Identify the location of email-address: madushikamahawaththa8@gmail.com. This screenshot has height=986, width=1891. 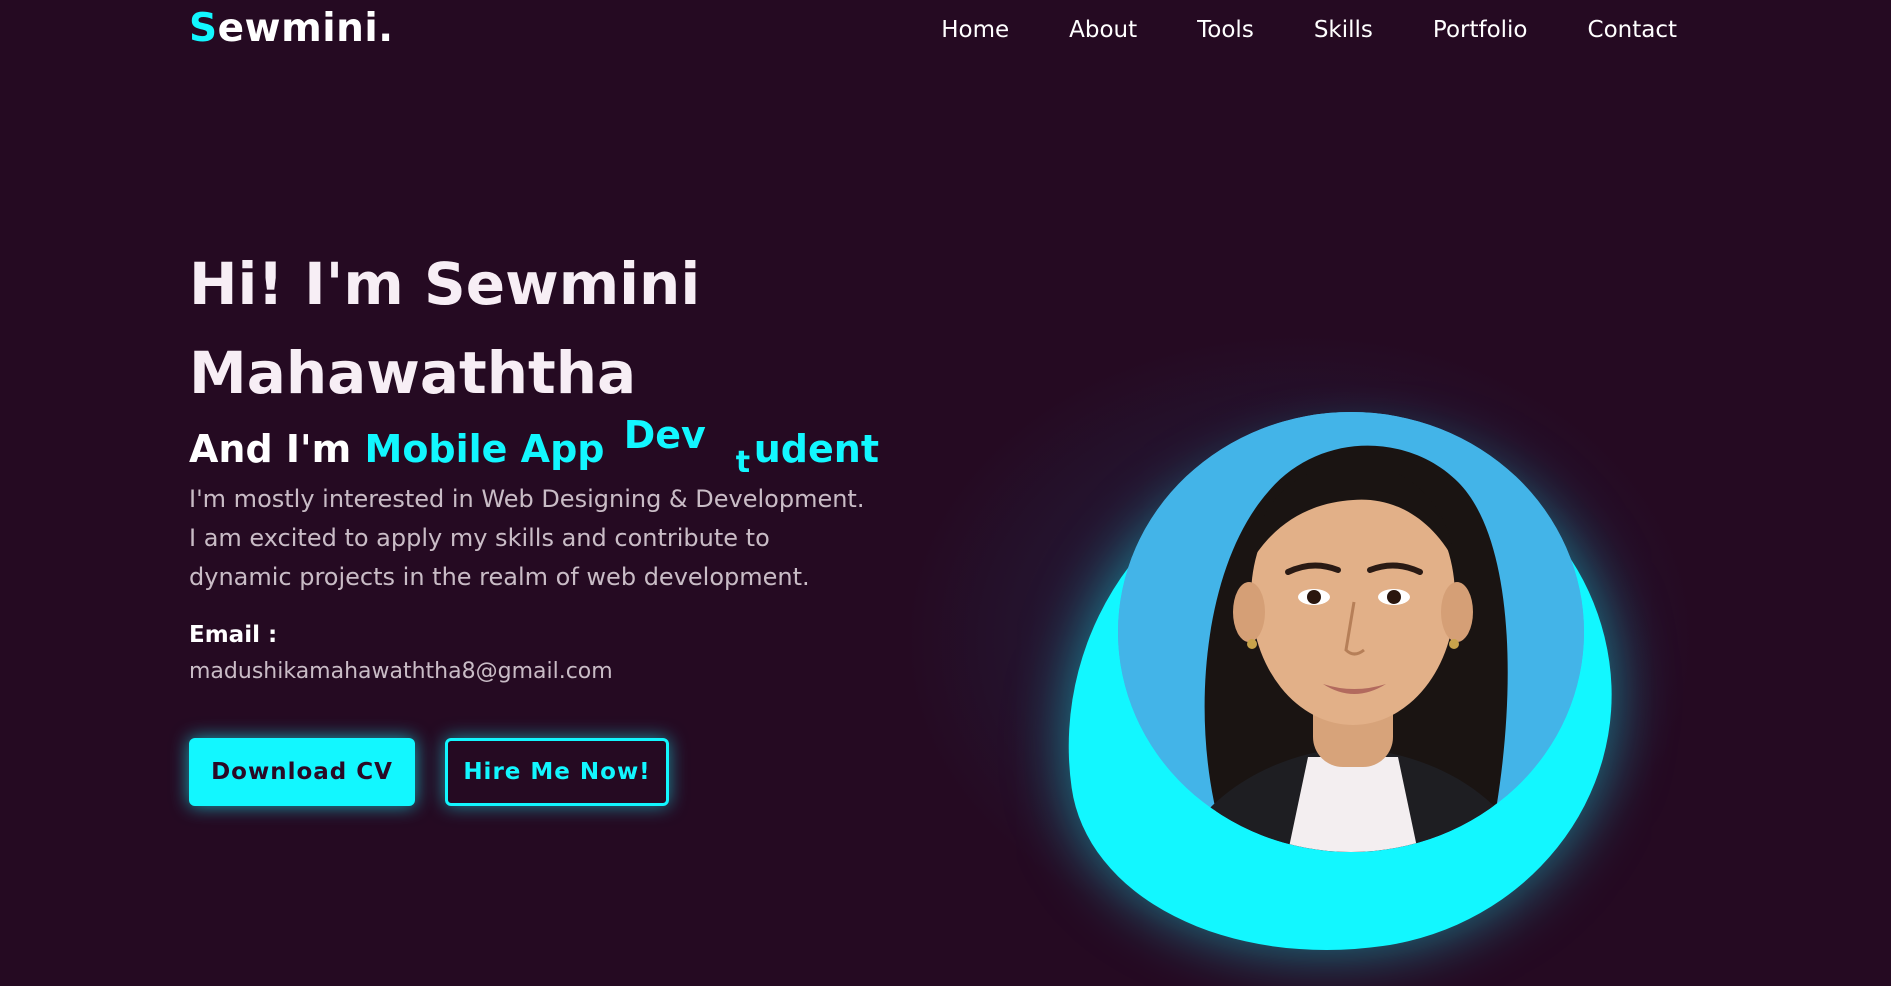
(401, 671).